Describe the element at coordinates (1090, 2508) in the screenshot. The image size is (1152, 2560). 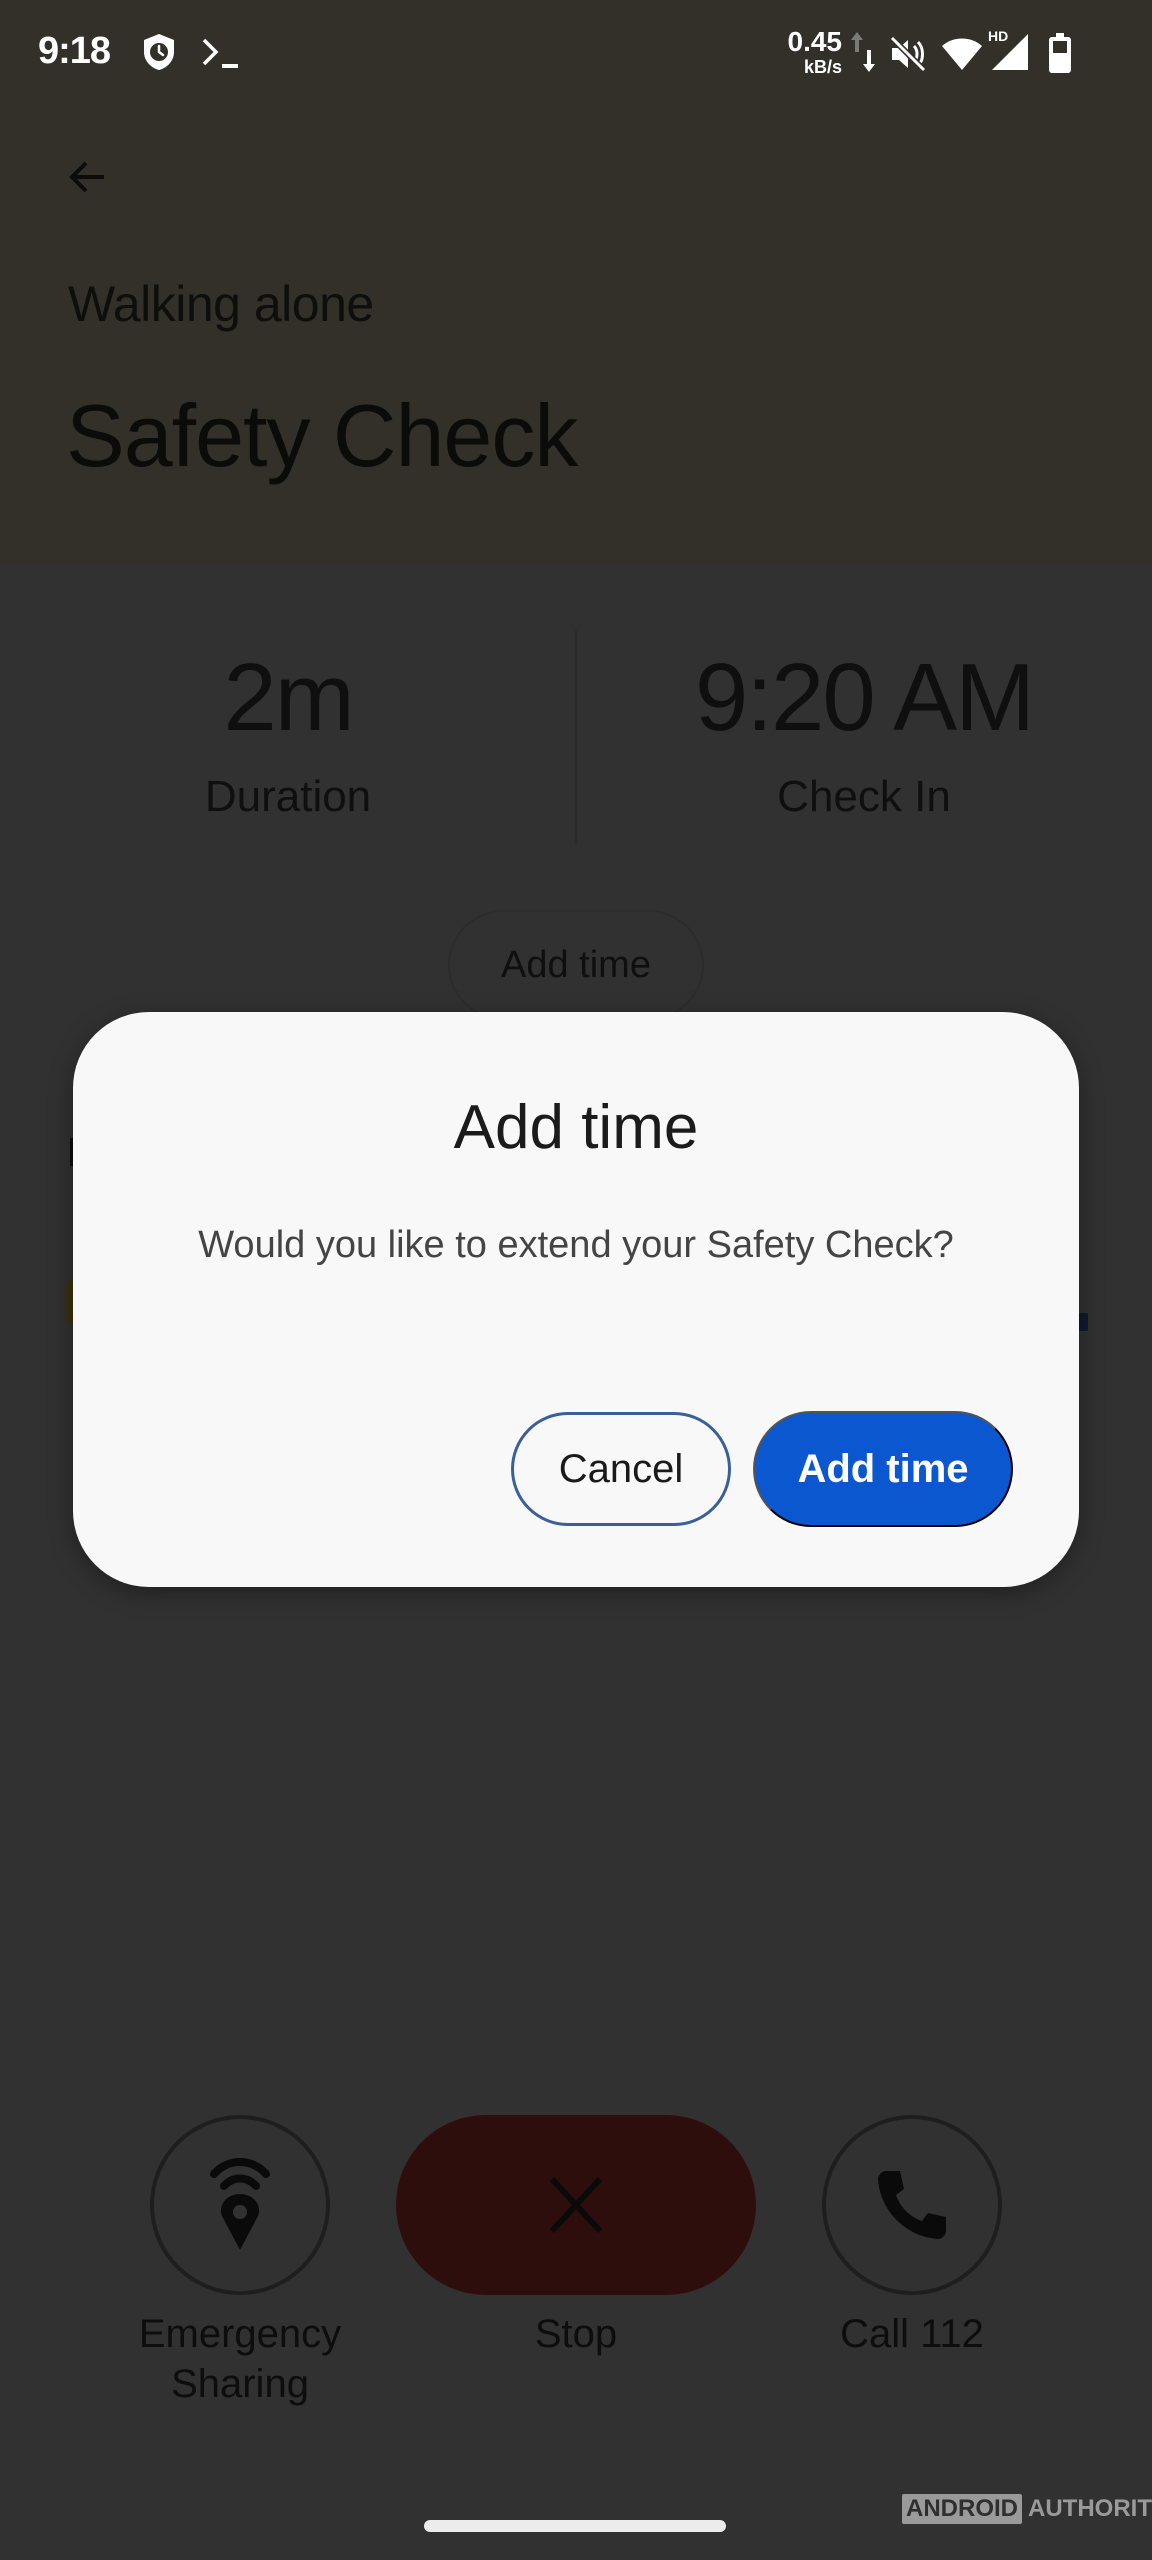
I see `watermark-text: AUTHORITY` at that location.